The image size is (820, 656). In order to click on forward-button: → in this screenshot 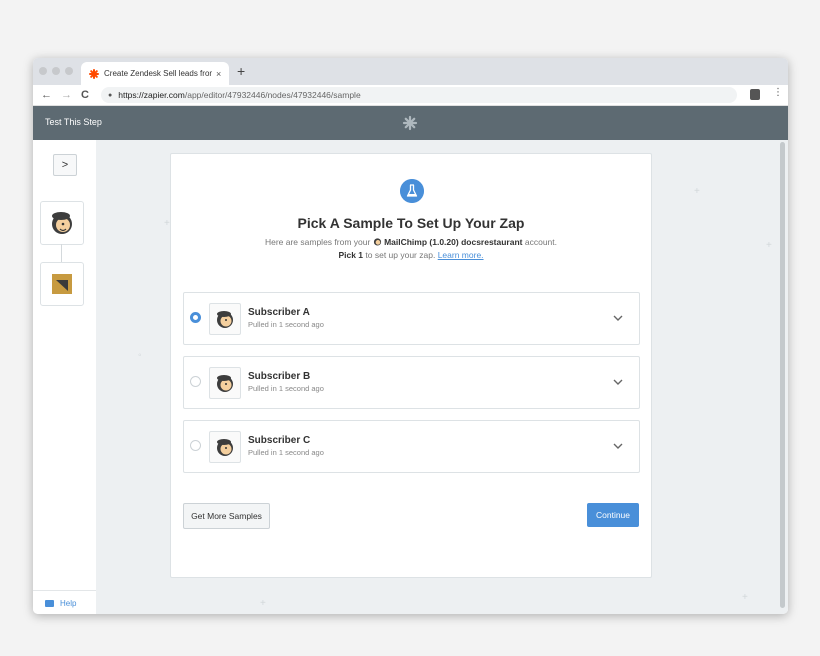, I will do `click(66, 95)`.